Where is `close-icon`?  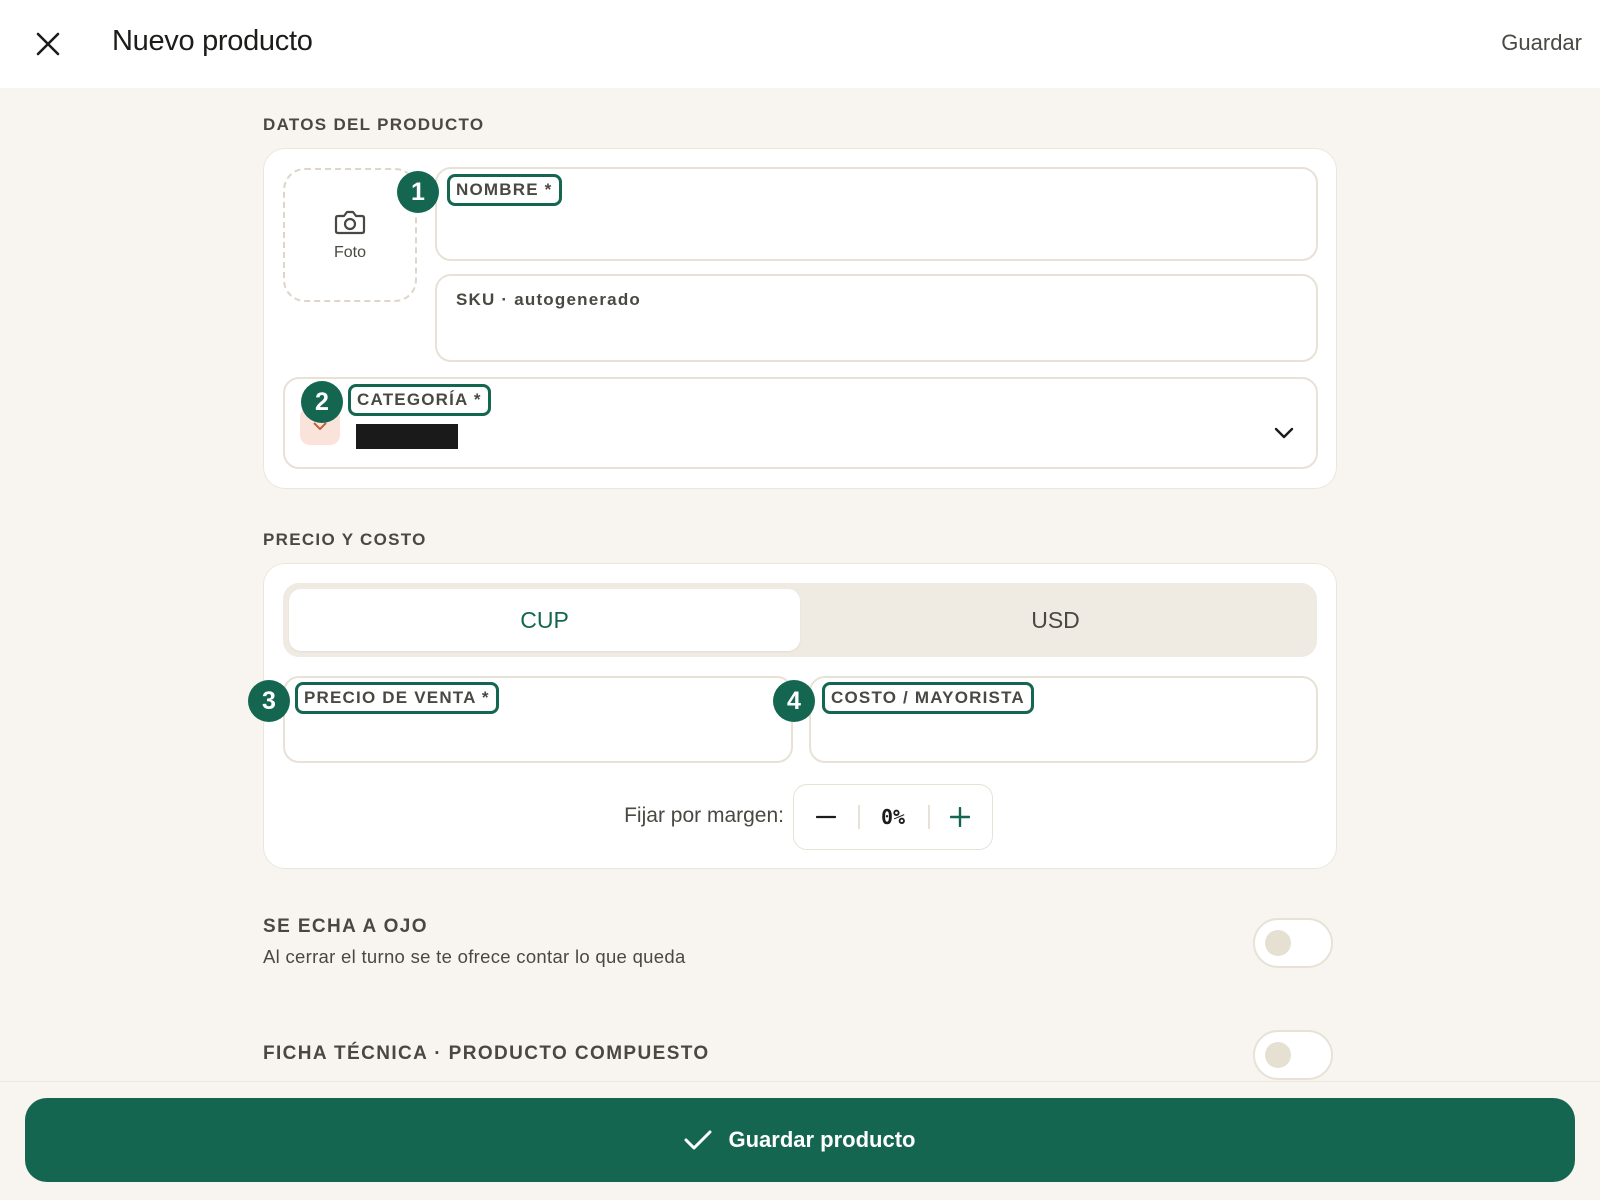
close-icon is located at coordinates (48, 44).